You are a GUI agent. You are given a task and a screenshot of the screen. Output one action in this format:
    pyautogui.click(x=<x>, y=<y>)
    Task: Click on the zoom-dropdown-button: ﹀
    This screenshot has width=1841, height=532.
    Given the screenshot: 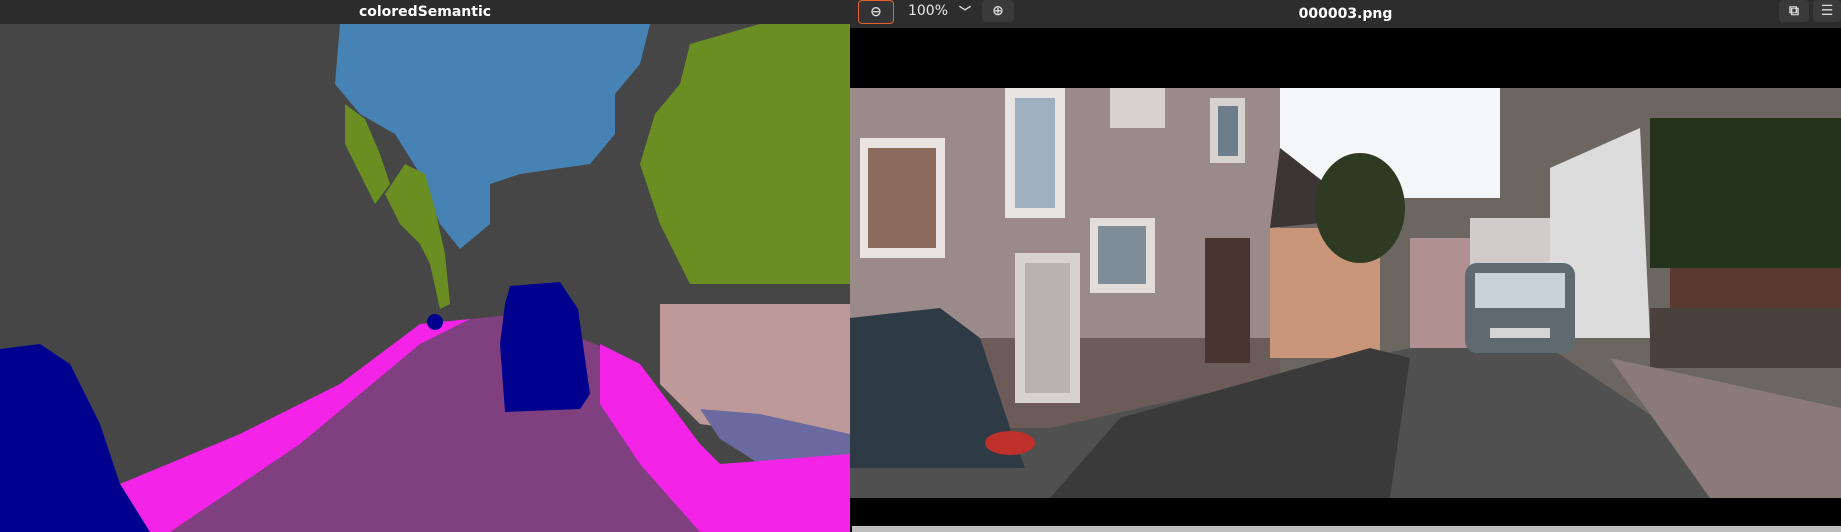 What is the action you would take?
    pyautogui.click(x=965, y=11)
    